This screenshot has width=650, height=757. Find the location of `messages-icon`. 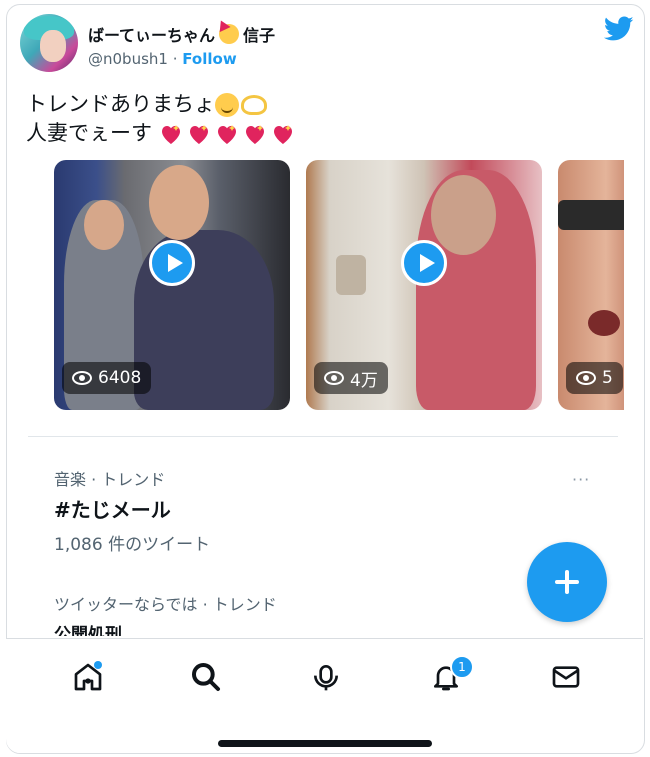

messages-icon is located at coordinates (566, 677).